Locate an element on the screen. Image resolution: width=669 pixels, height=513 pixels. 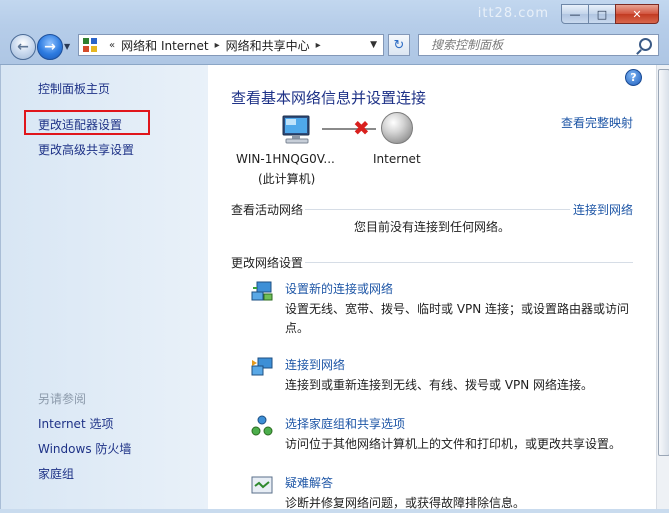
search-box is located at coordinates (538, 45).